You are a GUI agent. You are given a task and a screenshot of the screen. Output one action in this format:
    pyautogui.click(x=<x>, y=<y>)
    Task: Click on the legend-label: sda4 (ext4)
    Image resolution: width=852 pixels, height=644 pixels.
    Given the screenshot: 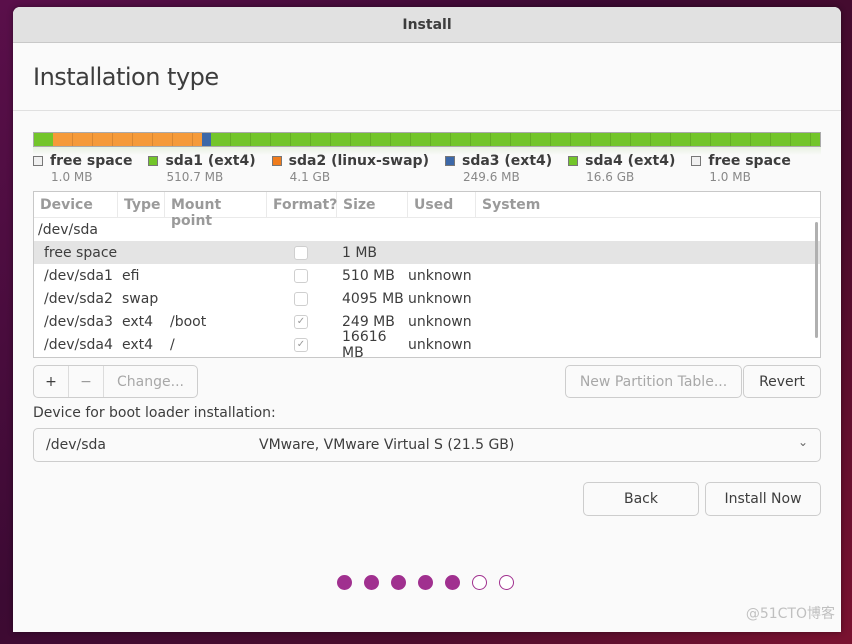 What is the action you would take?
    pyautogui.click(x=630, y=161)
    